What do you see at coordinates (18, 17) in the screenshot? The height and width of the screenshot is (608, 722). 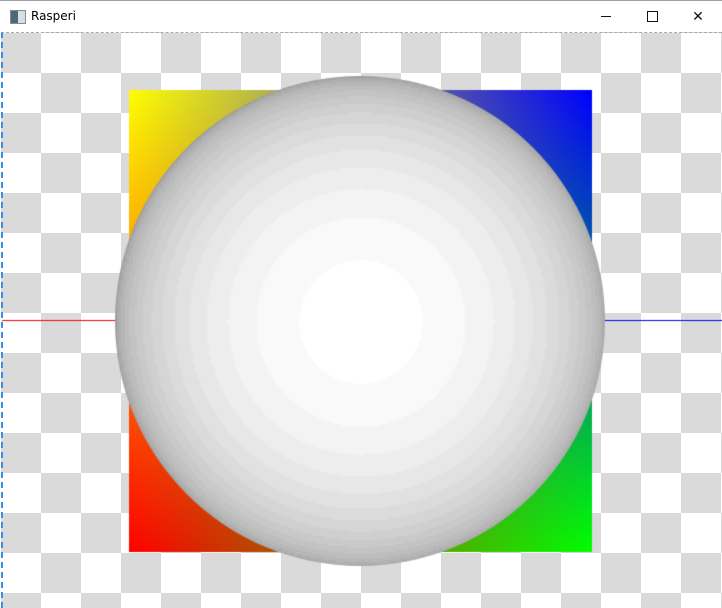 I see `app-icon` at bounding box center [18, 17].